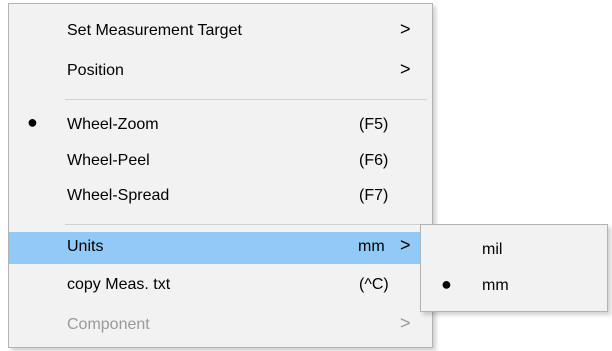 This screenshot has width=612, height=351. What do you see at coordinates (113, 124) in the screenshot?
I see `menu-item-label: Wheel-Zoom` at bounding box center [113, 124].